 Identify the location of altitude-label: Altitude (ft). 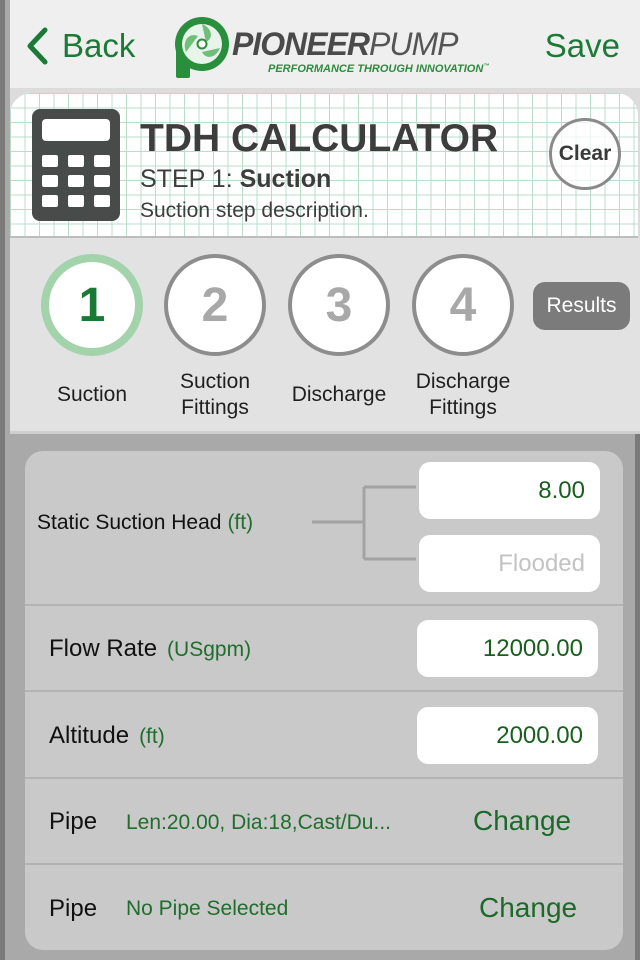
(107, 735).